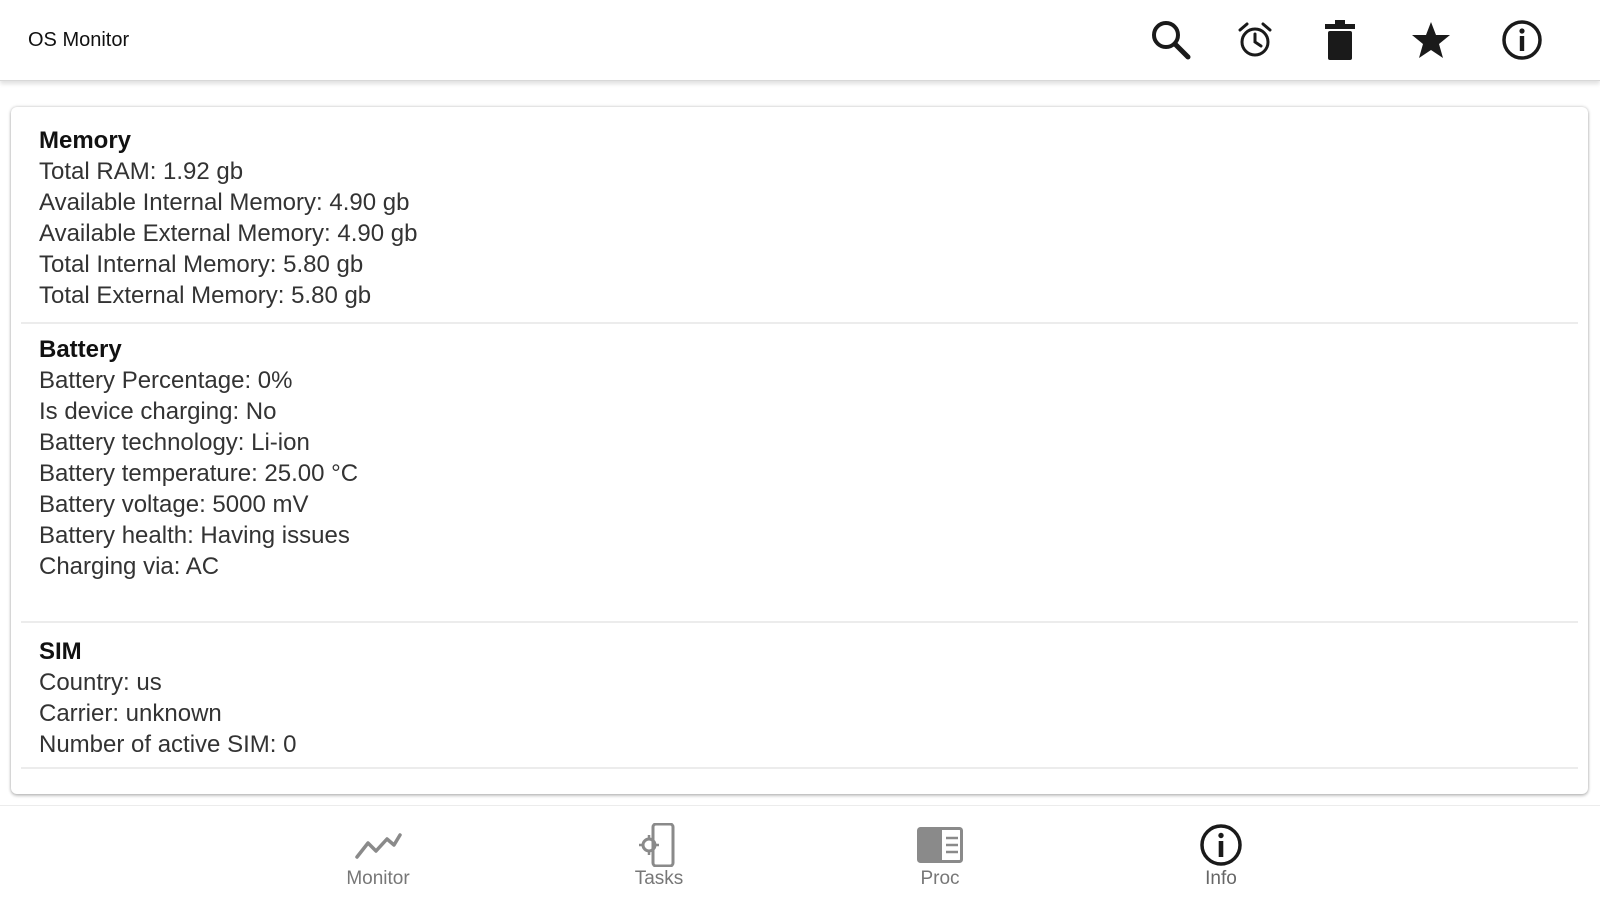 This screenshot has height=901, width=1600. Describe the element at coordinates (800, 853) in the screenshot. I see `bottom-navigation: Monitor Tasks Proc Info` at that location.